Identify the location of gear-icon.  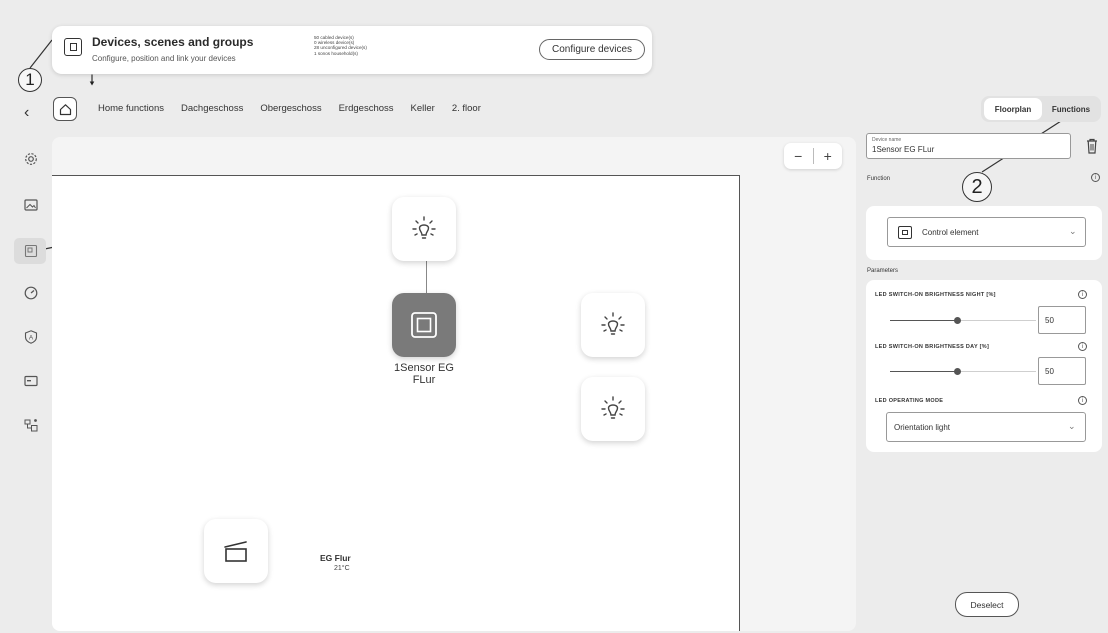
(31, 159).